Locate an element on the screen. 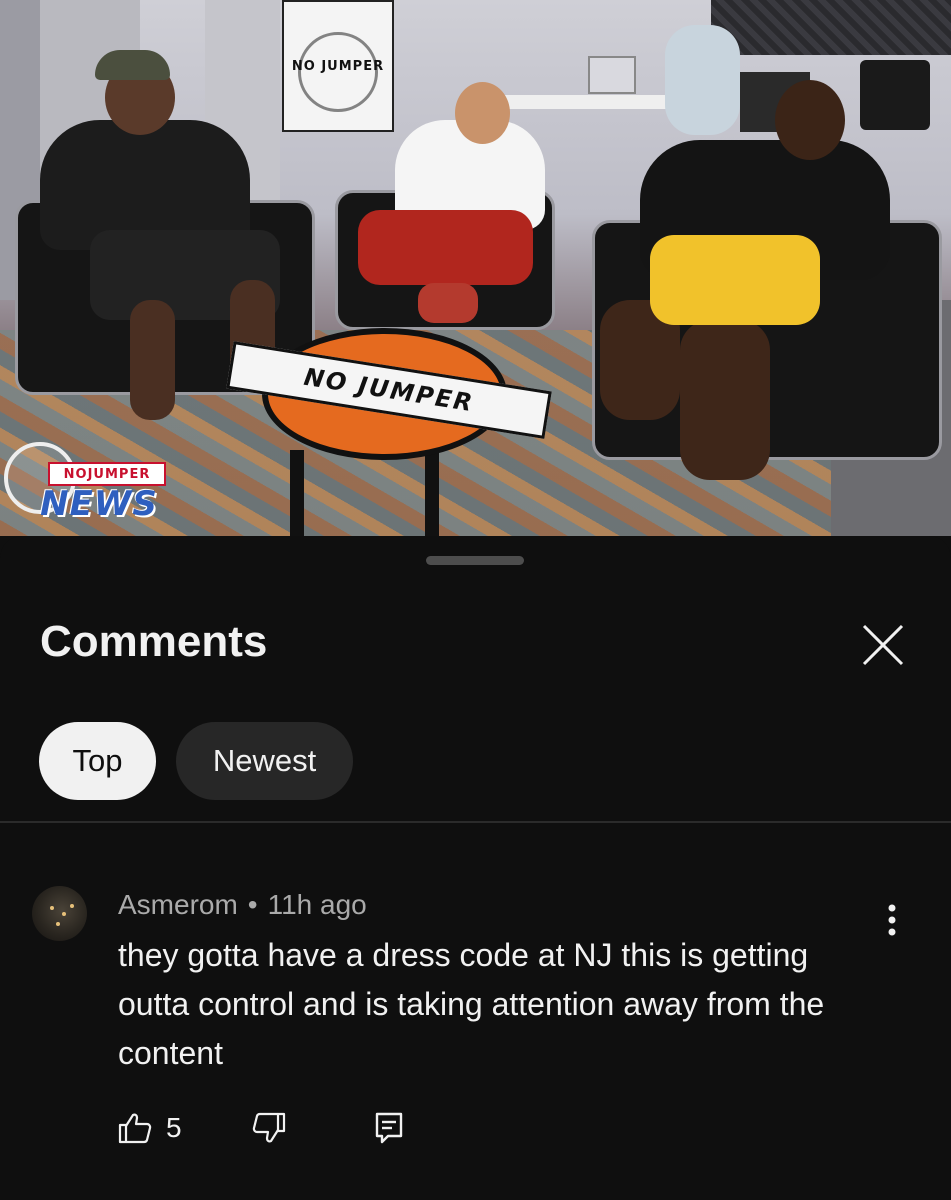  watermark-news: NEWS is located at coordinates (98, 504).